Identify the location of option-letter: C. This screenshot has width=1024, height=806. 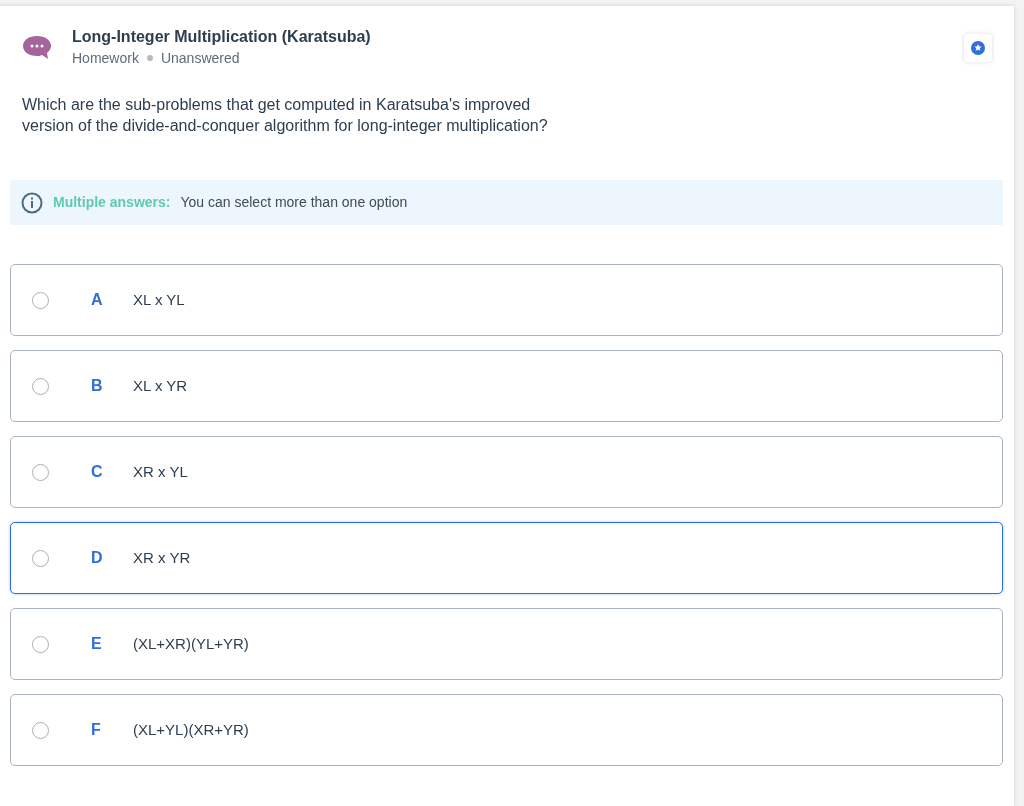
(97, 472).